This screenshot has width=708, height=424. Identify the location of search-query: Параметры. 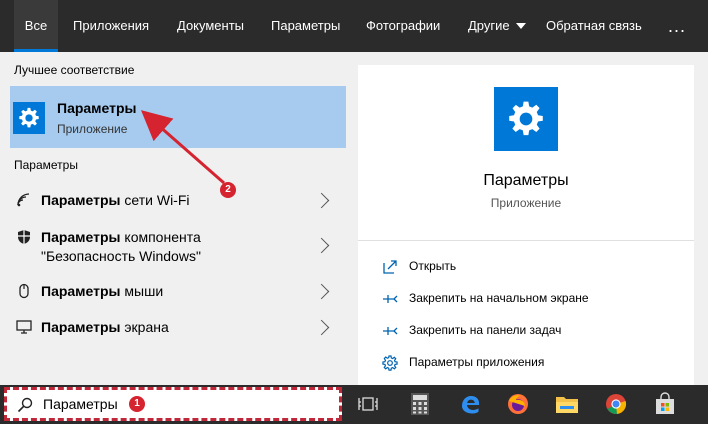
(80, 404).